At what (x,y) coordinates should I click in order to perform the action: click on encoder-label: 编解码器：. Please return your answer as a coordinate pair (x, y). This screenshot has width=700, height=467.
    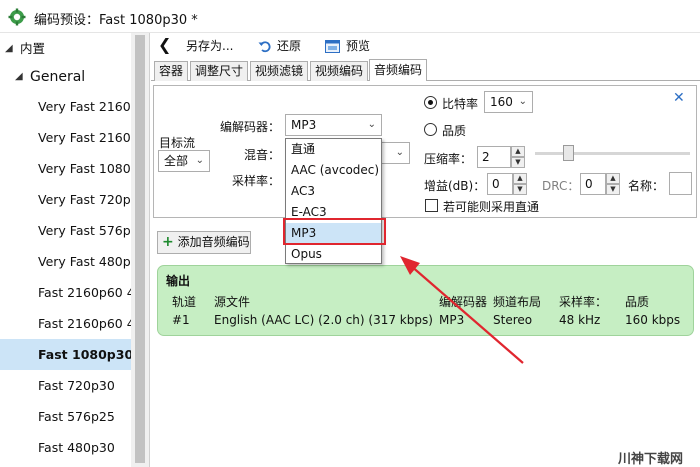
    Looking at the image, I should click on (250, 127).